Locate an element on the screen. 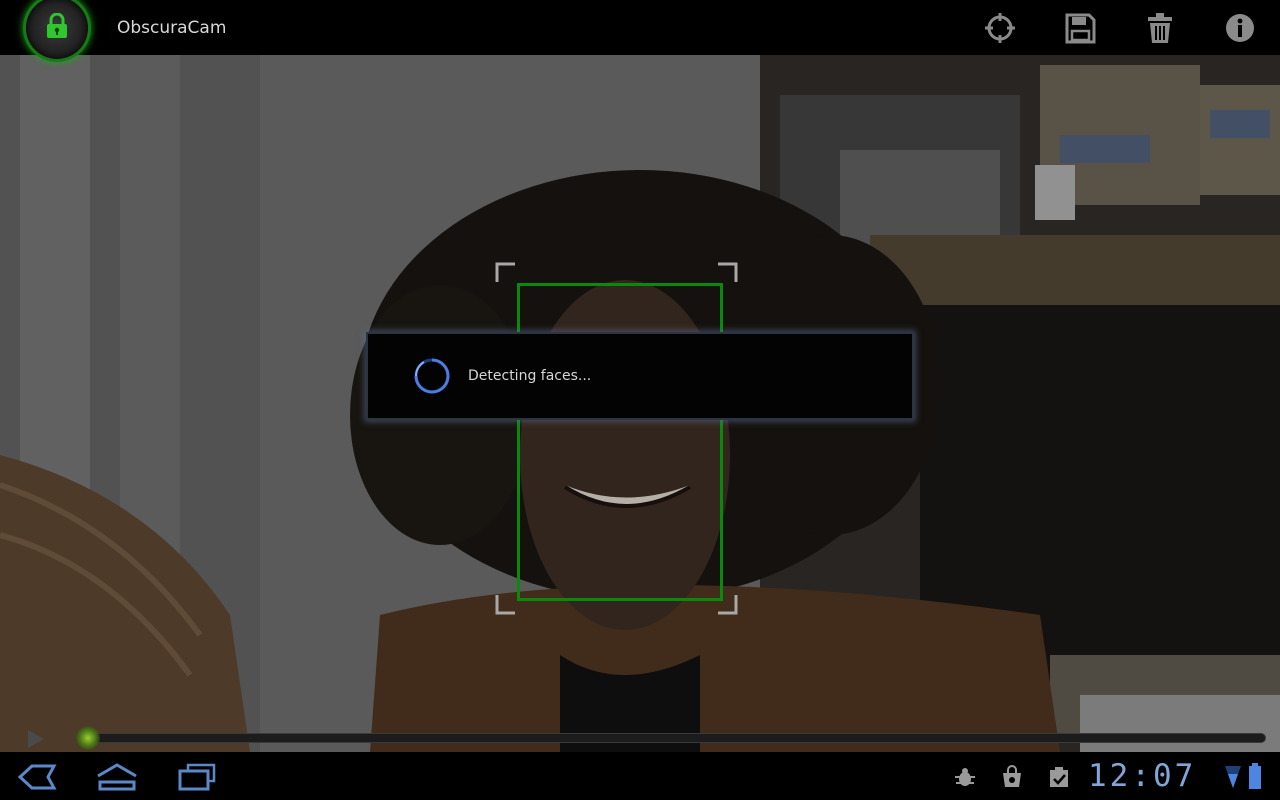  info-button is located at coordinates (1240, 28).